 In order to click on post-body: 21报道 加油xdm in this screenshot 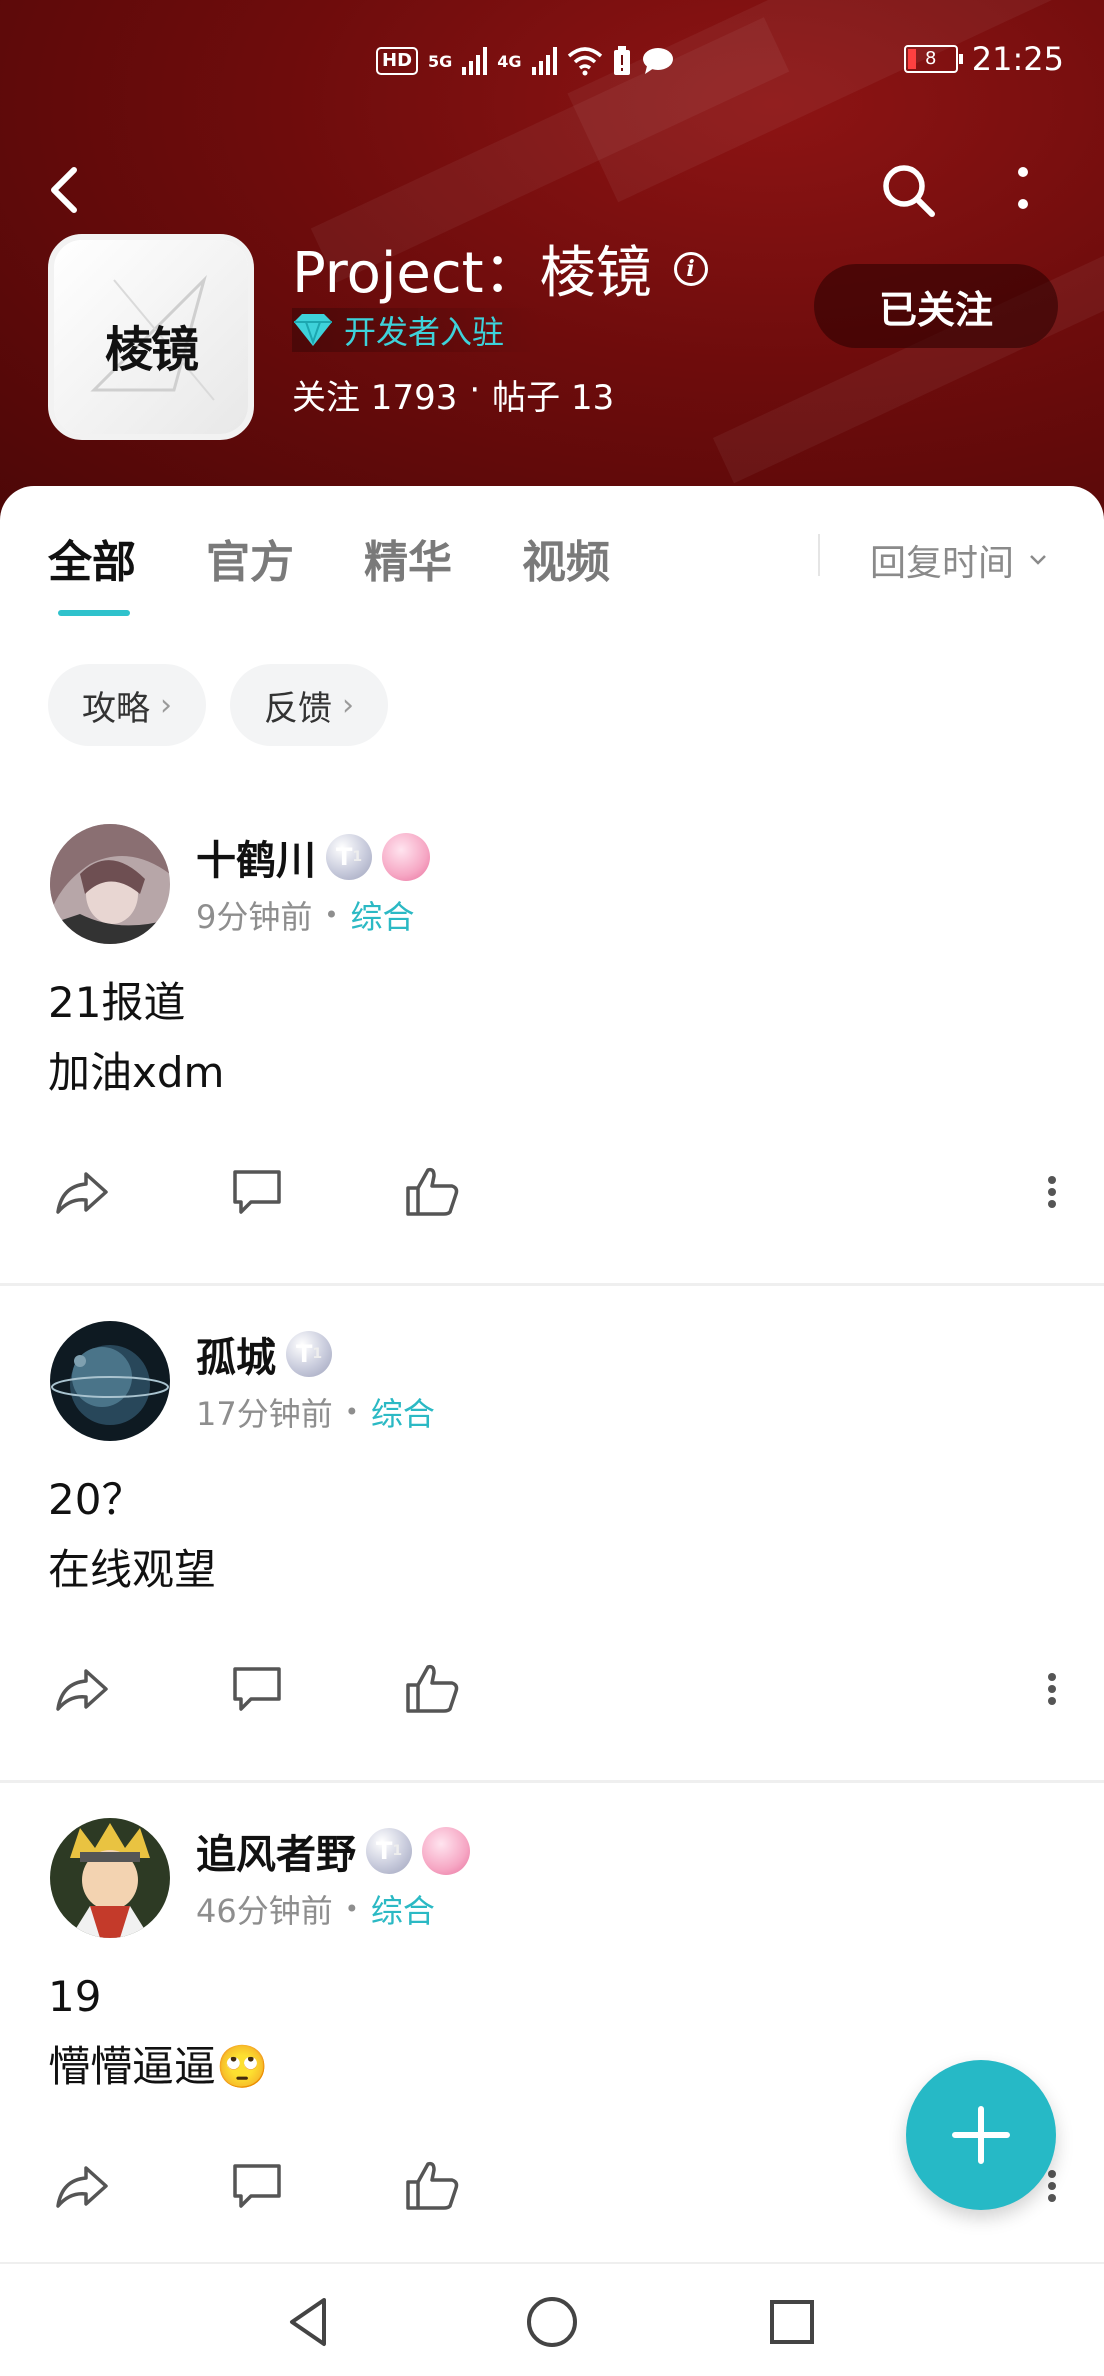, I will do `click(136, 1038)`.